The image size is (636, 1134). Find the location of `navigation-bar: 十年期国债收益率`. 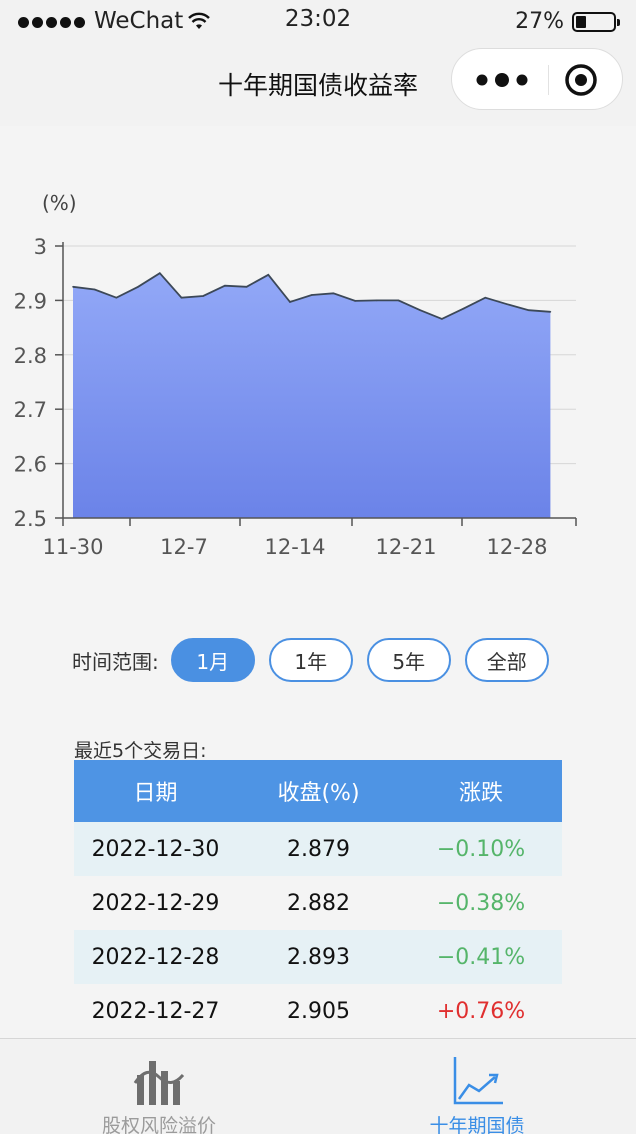

navigation-bar: 十年期国债收益率 is located at coordinates (318, 85).